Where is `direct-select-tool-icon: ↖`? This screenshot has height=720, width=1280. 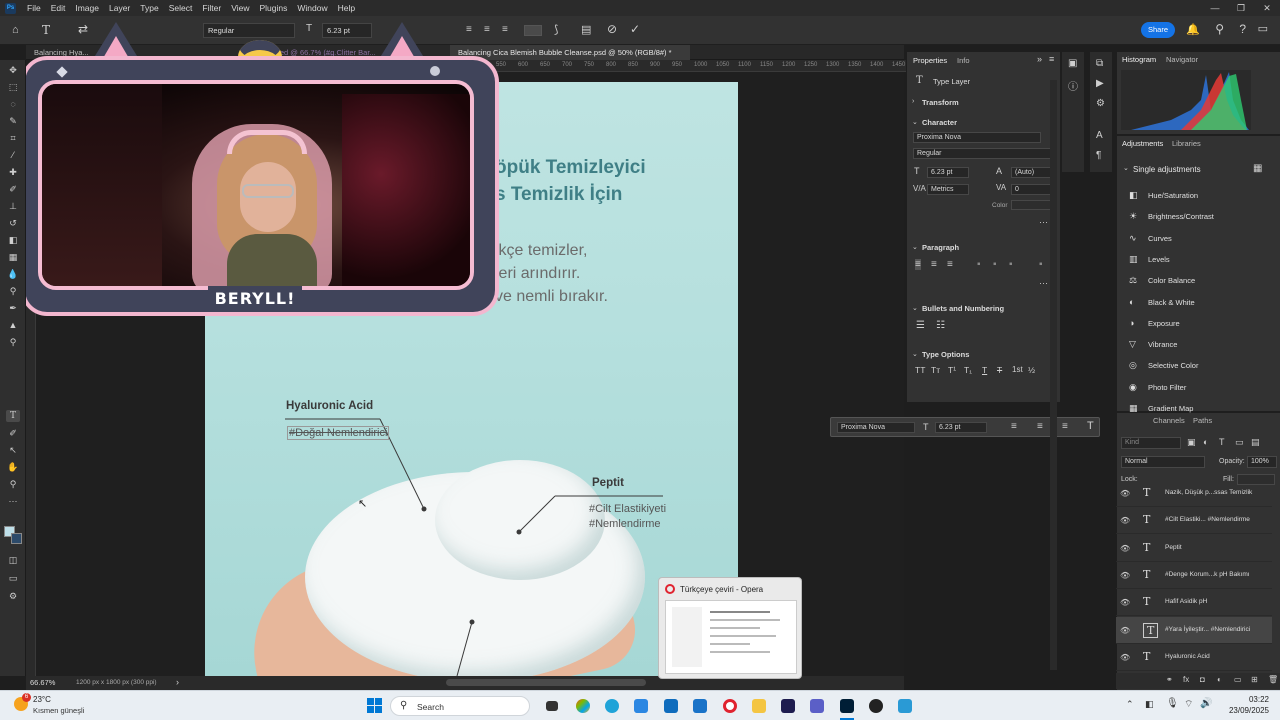
direct-select-tool-icon: ↖ is located at coordinates (13, 450).